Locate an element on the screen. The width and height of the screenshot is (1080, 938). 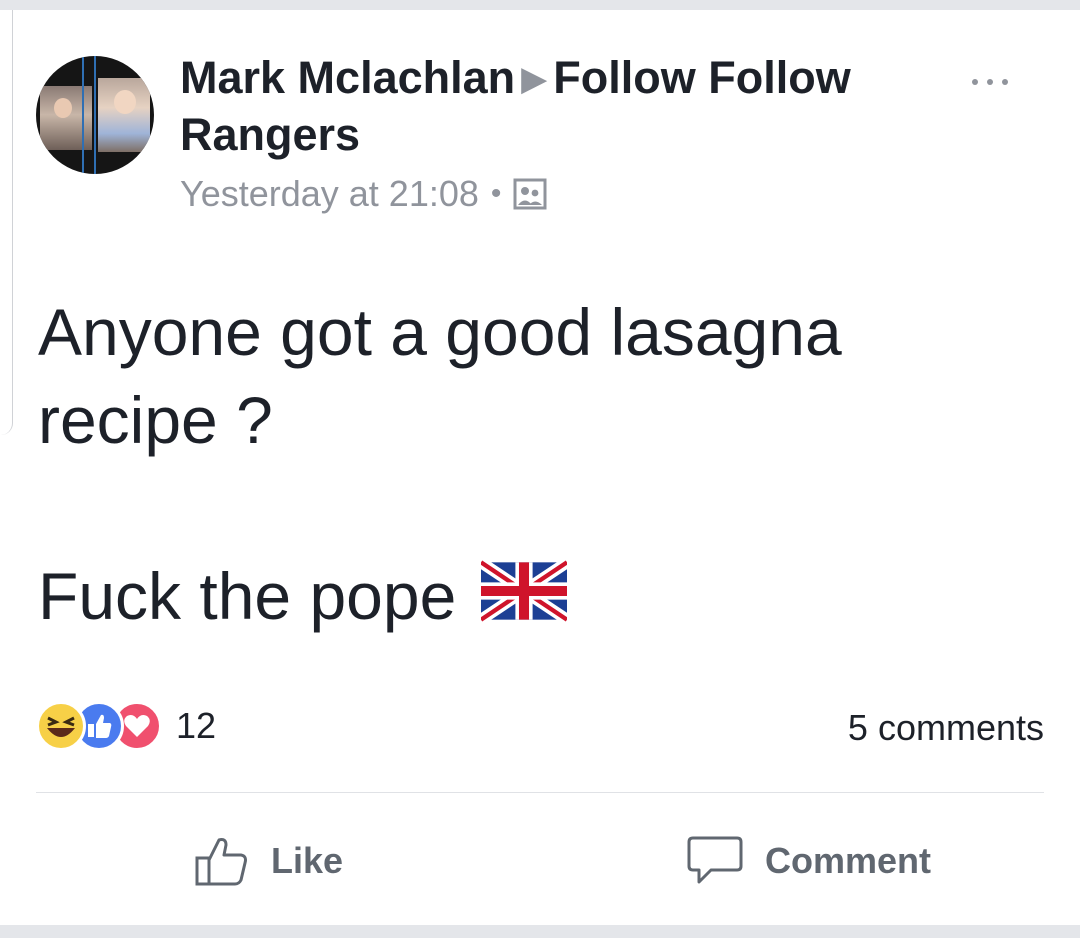
comment-button: Comment is located at coordinates (808, 861).